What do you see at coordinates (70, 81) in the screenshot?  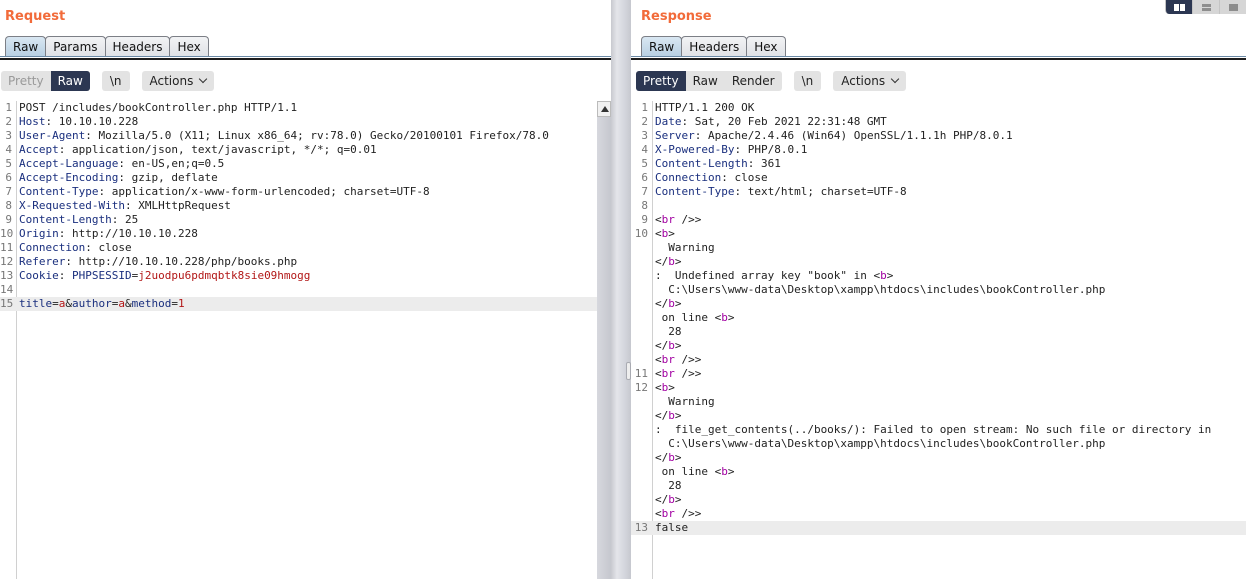 I see `request-raw-button: Raw` at bounding box center [70, 81].